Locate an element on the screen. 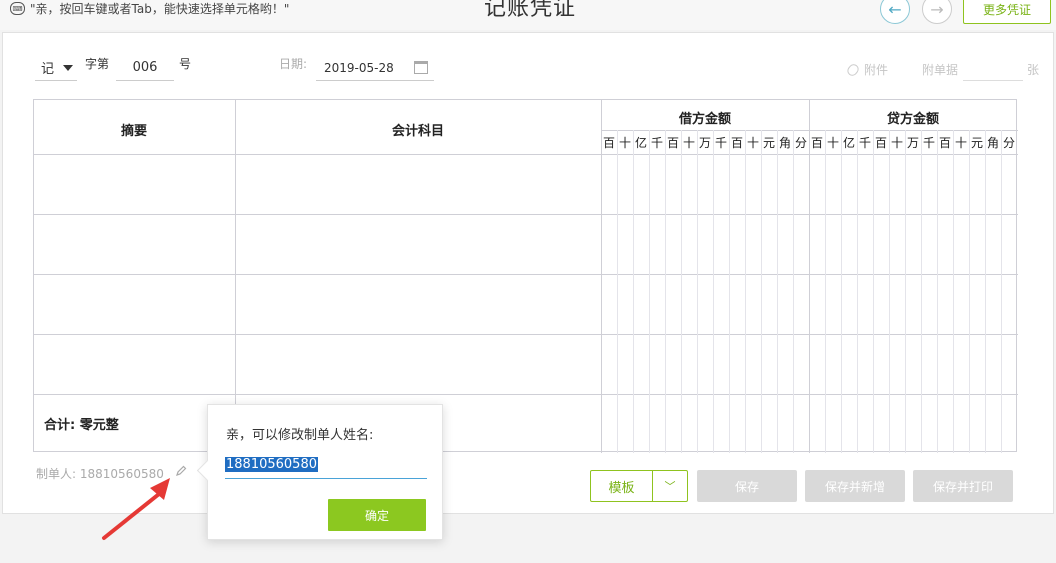  total-label: 合计: is located at coordinates (60, 425).